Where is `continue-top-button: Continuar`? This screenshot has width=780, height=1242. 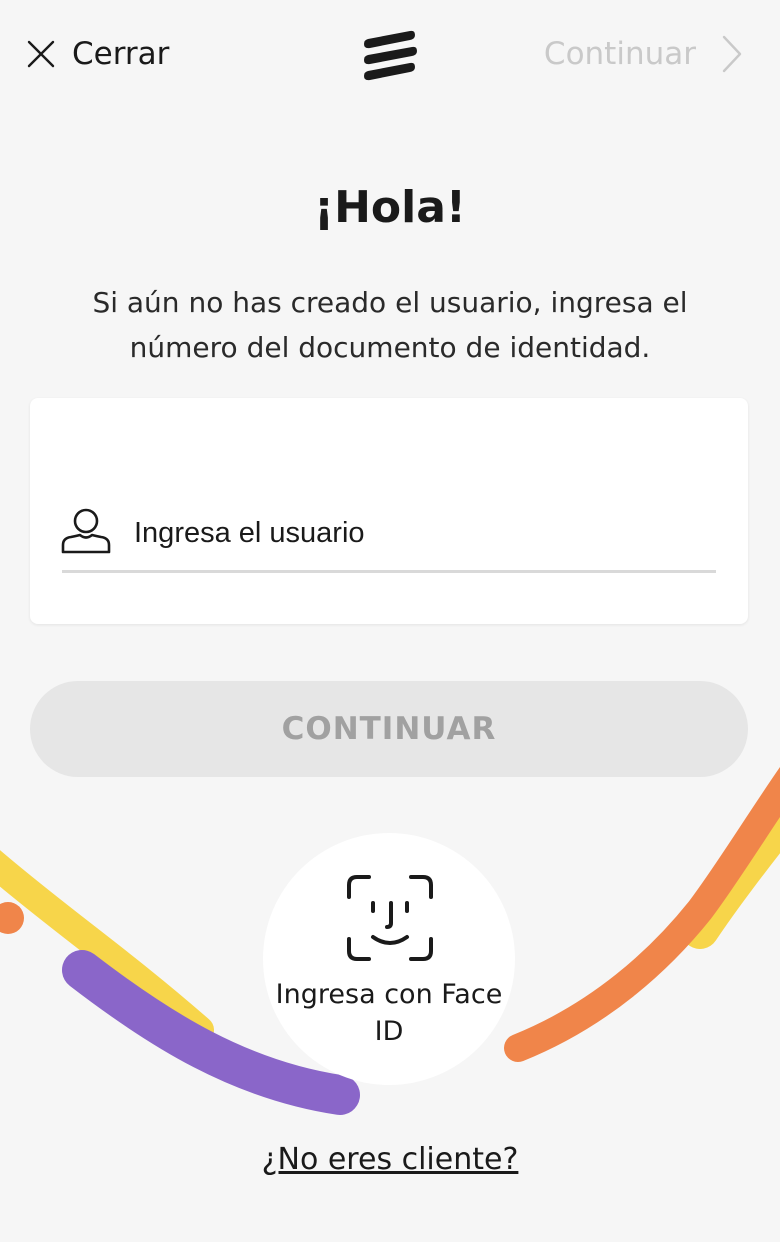 continue-top-button: Continuar is located at coordinates (644, 54).